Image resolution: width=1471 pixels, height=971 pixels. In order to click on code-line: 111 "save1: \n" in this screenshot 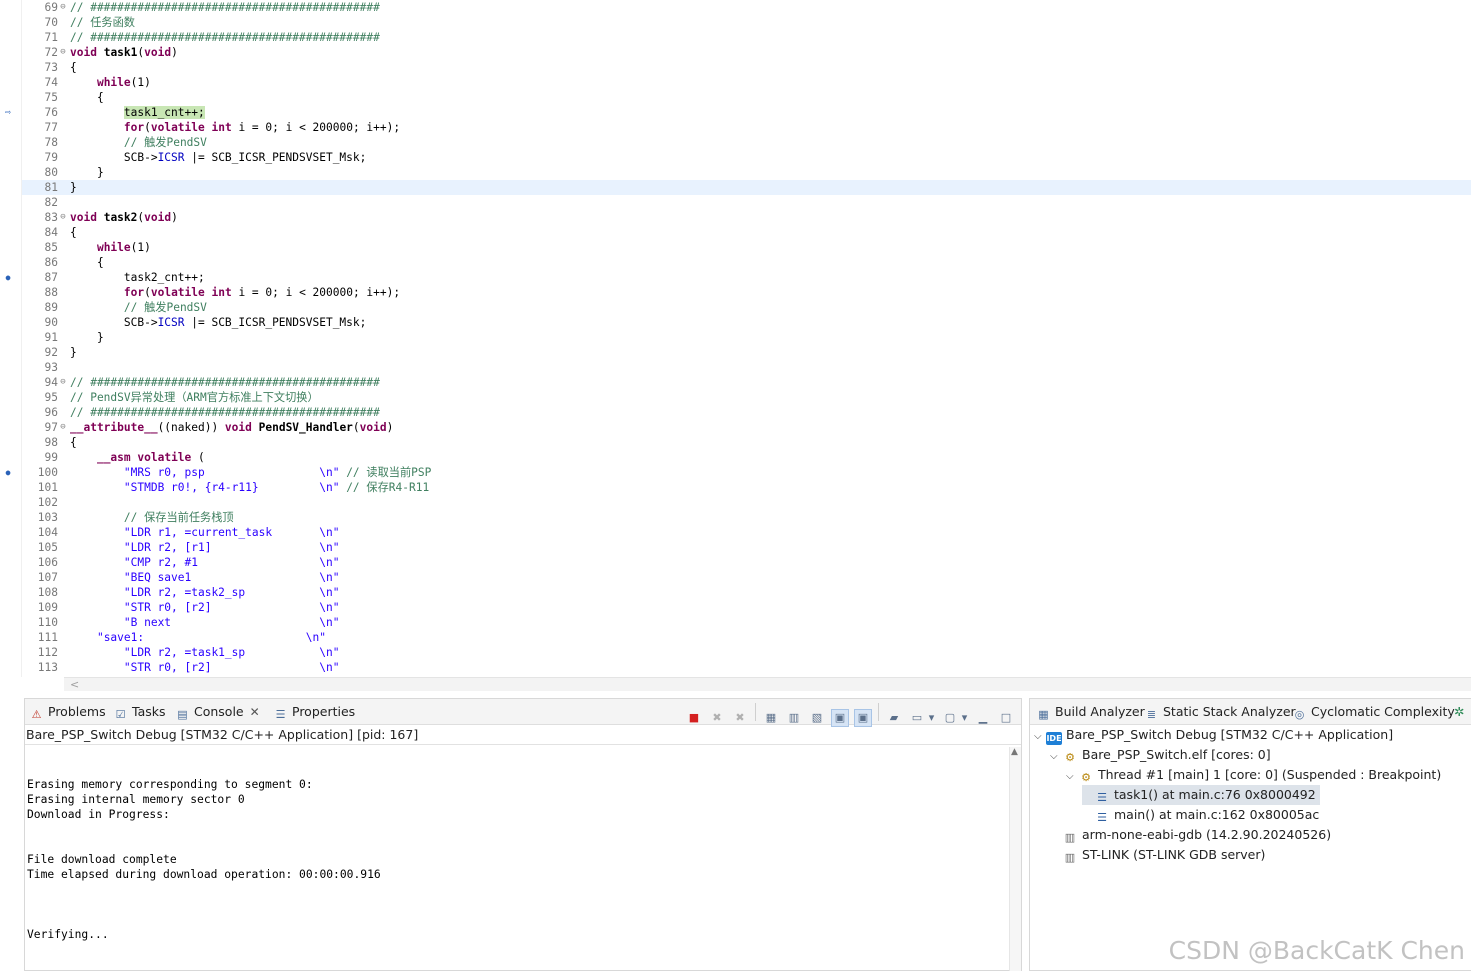, I will do `click(746, 637)`.